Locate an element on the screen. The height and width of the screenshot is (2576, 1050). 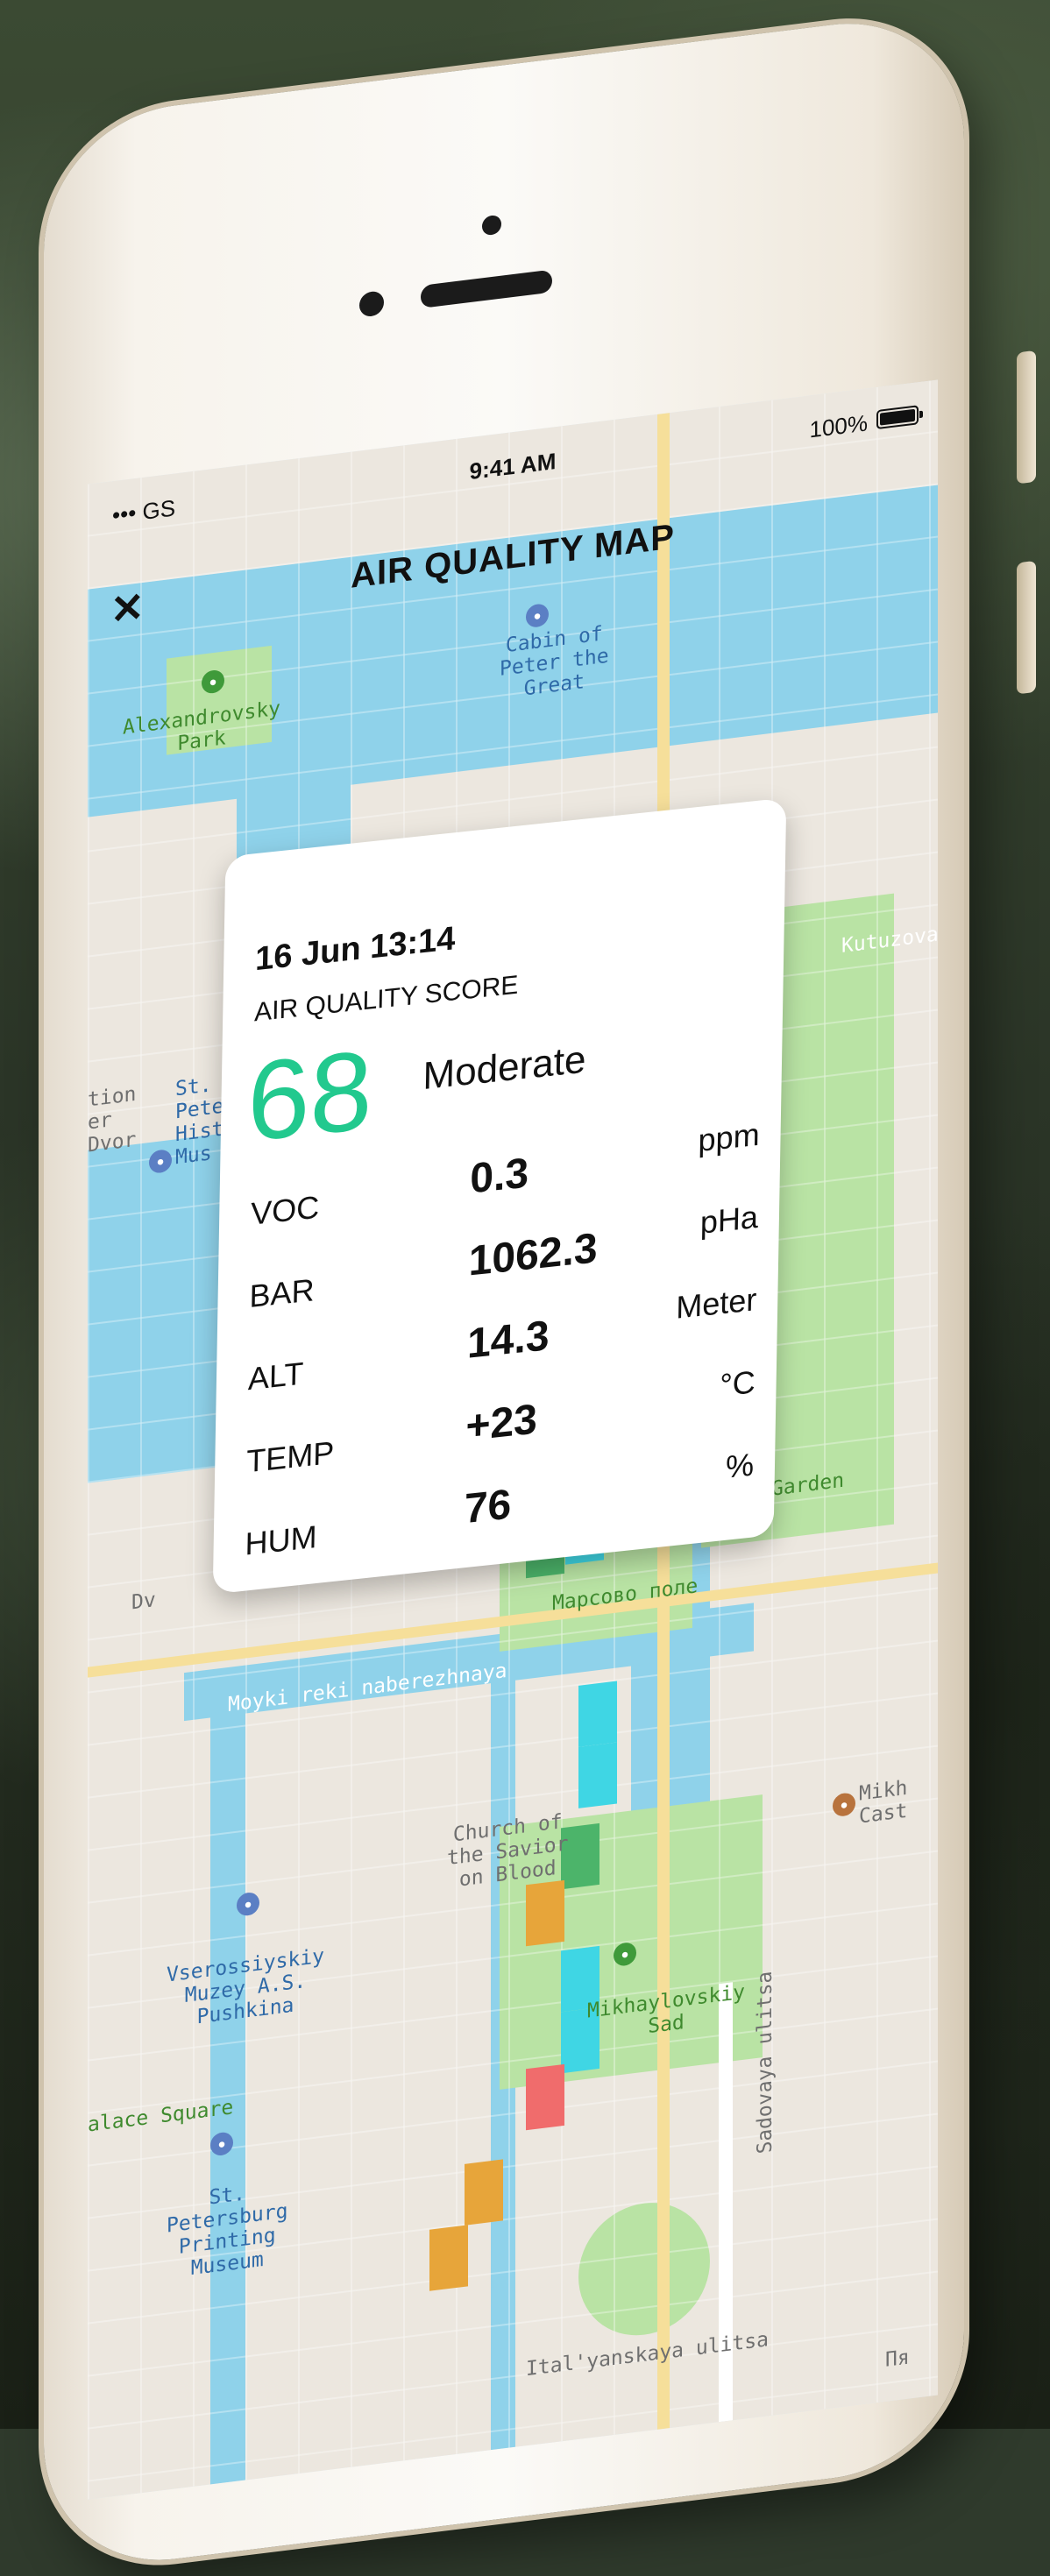
metric-value: 0.3 is located at coordinates (499, 1176).